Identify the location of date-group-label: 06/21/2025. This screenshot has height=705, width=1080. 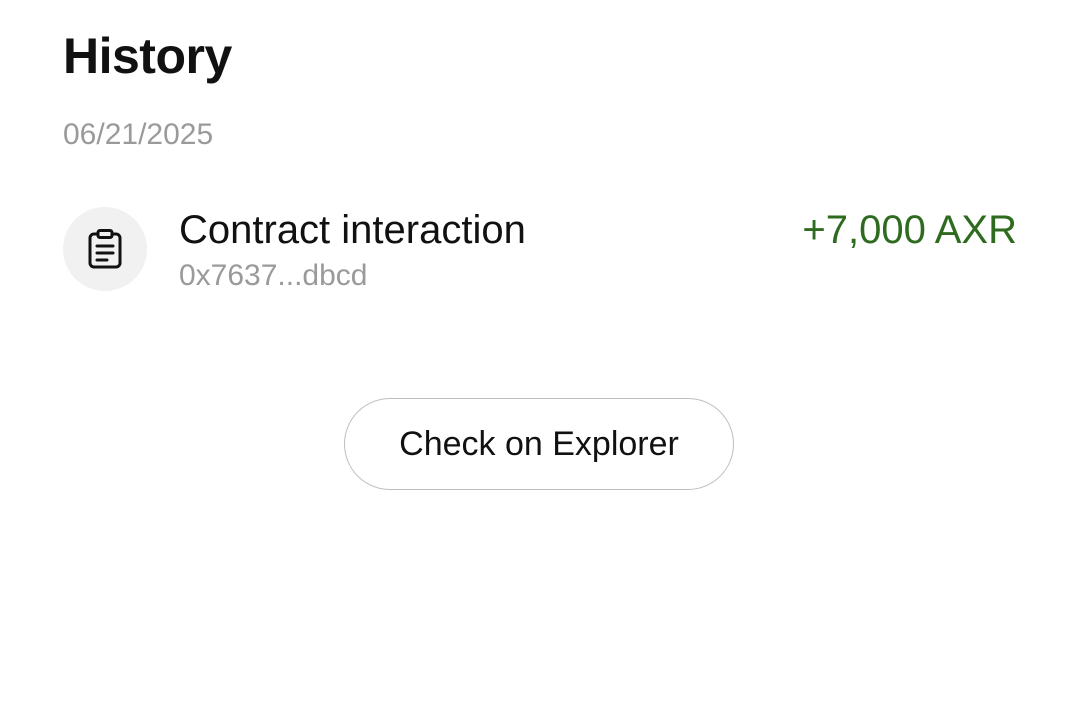
(138, 134).